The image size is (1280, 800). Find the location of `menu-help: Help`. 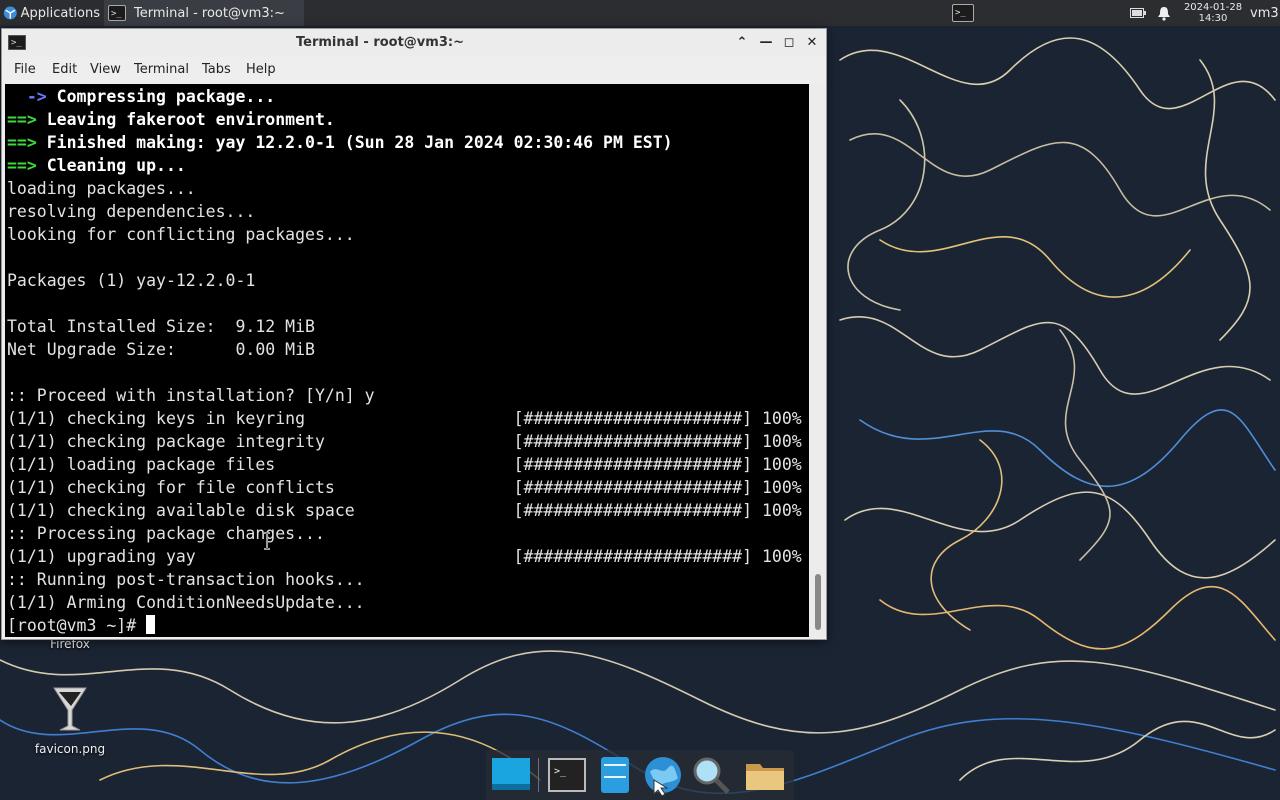

menu-help: Help is located at coordinates (261, 70).